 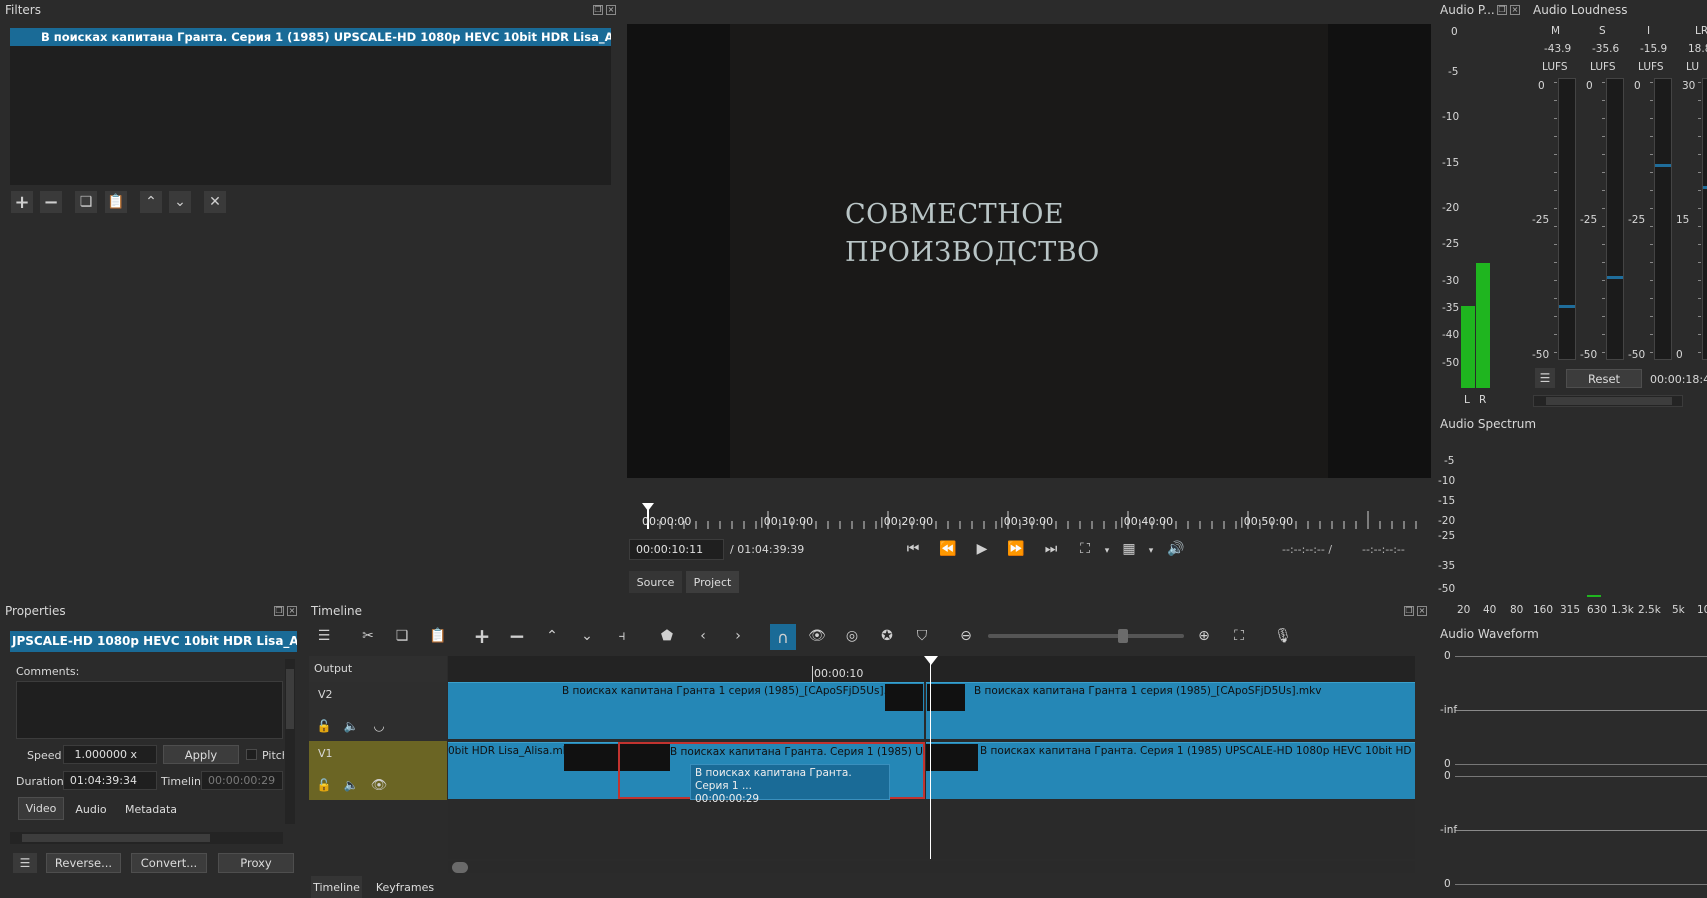 What do you see at coordinates (110, 780) in the screenshot?
I see `duration-field: 01:04:39:34` at bounding box center [110, 780].